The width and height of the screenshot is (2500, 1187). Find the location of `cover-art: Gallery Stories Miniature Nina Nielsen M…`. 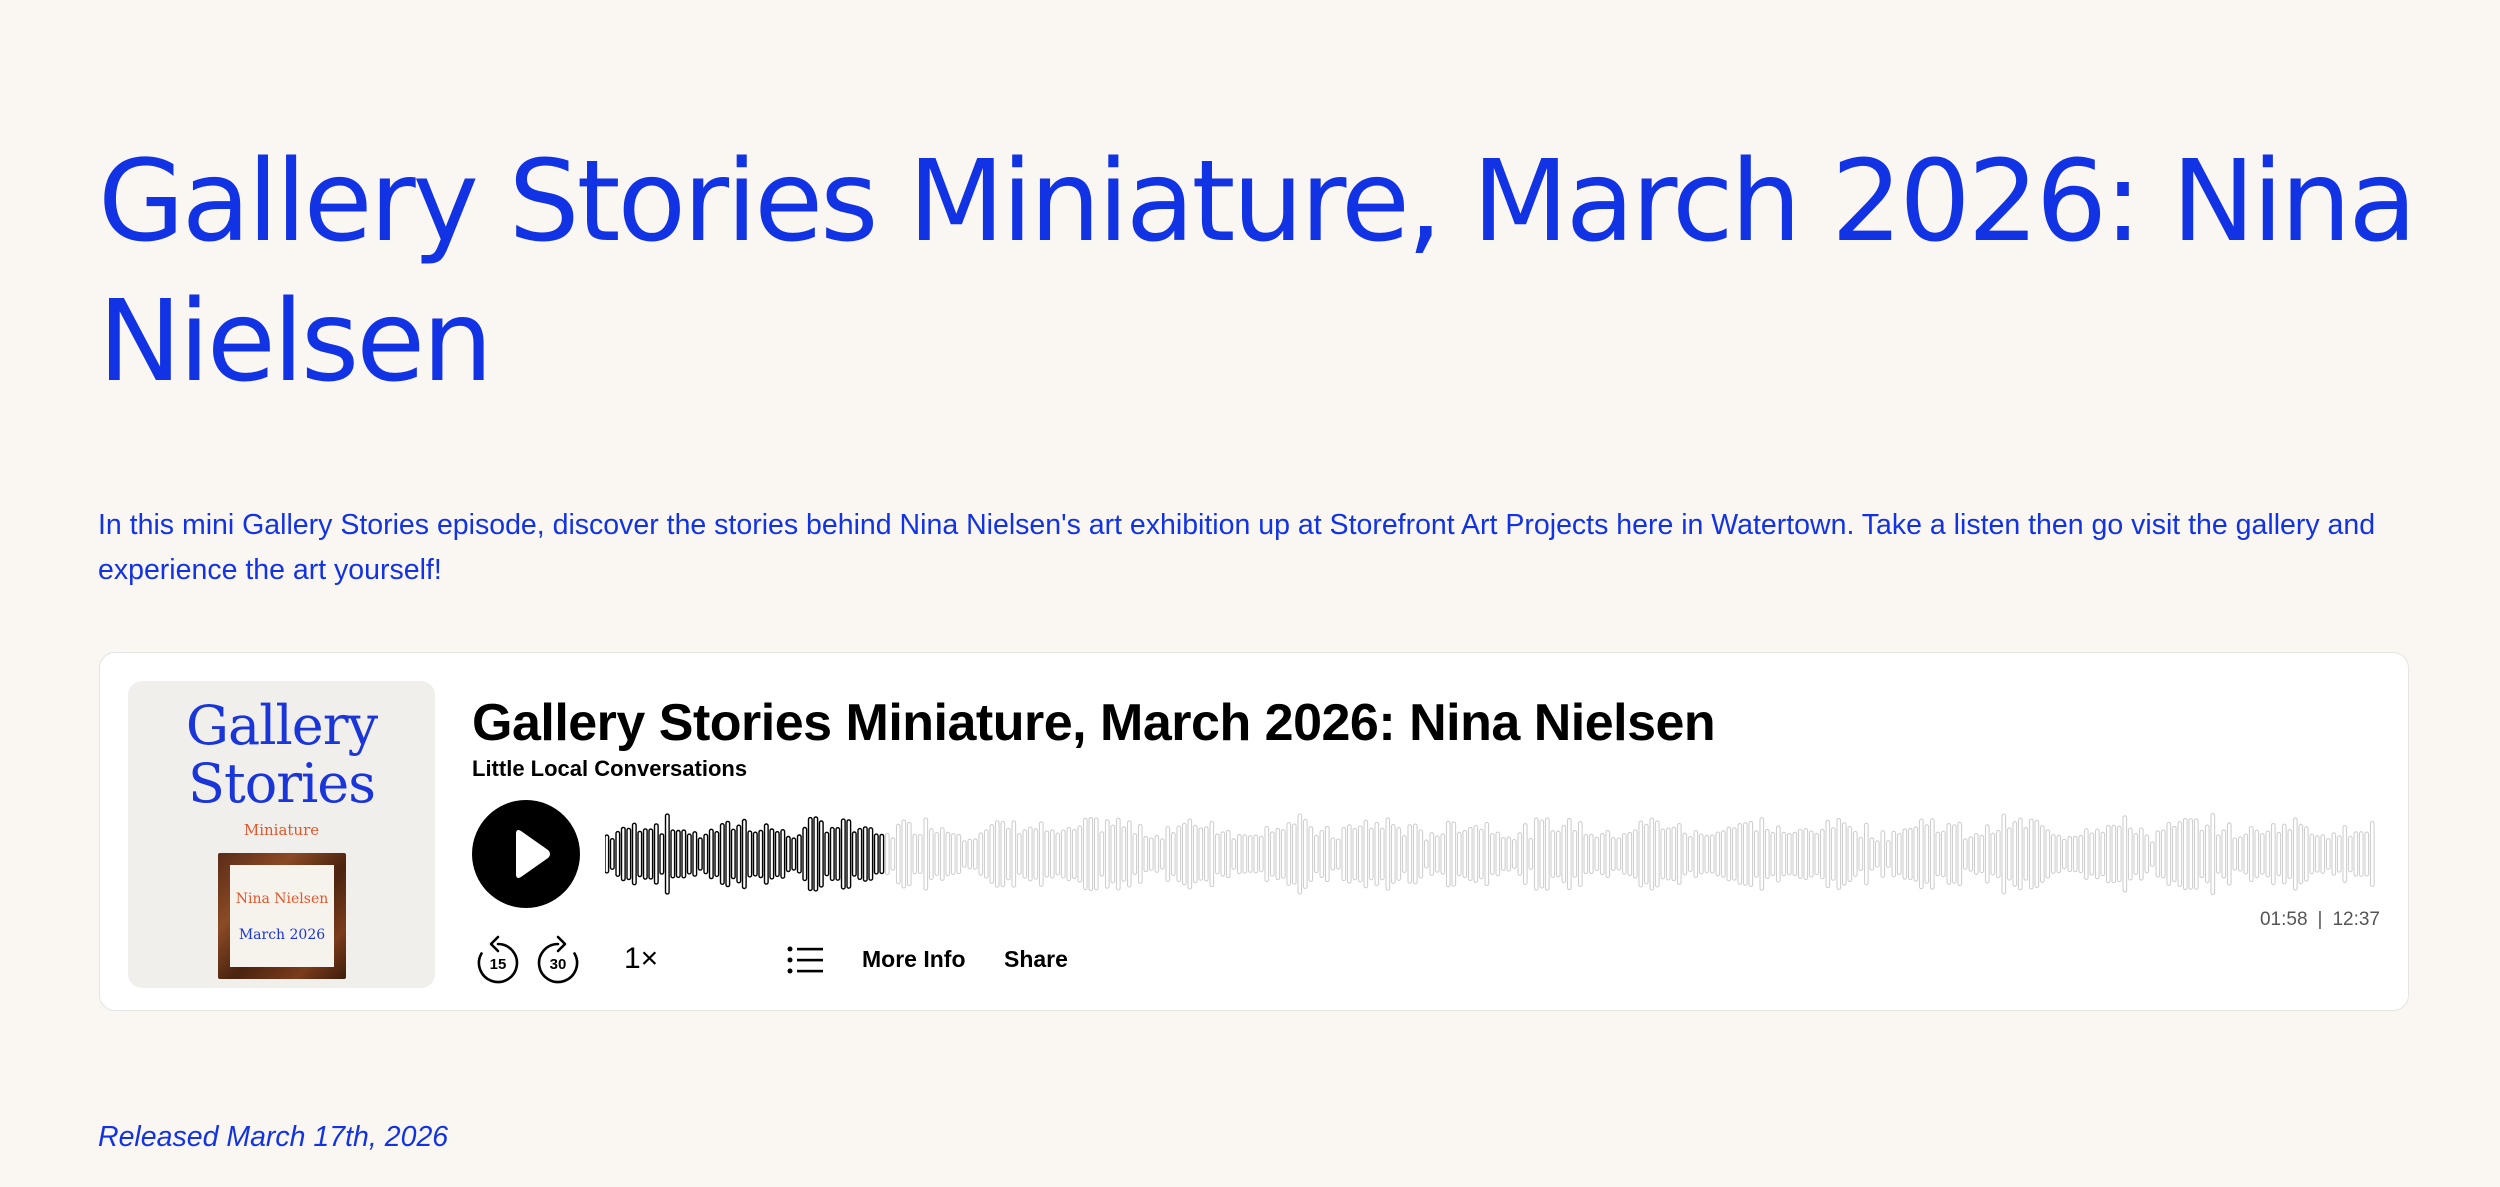

cover-art: Gallery Stories Miniature Nina Nielsen M… is located at coordinates (281, 834).